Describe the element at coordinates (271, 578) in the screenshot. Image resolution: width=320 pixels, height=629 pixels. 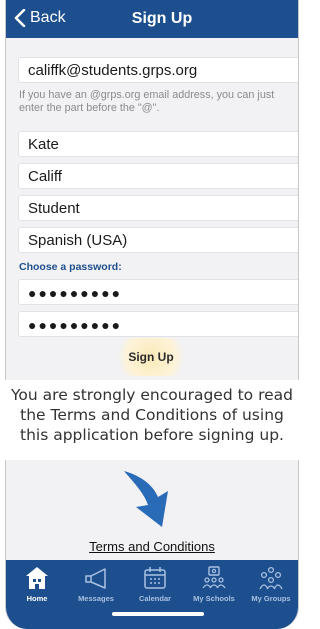
I see `groups-icon` at that location.